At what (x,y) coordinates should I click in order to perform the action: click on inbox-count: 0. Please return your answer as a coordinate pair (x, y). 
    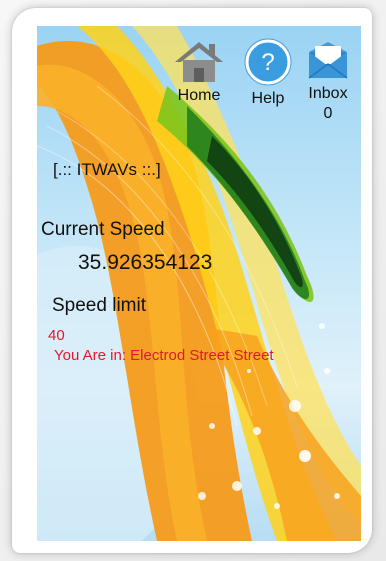
    Looking at the image, I should click on (328, 113).